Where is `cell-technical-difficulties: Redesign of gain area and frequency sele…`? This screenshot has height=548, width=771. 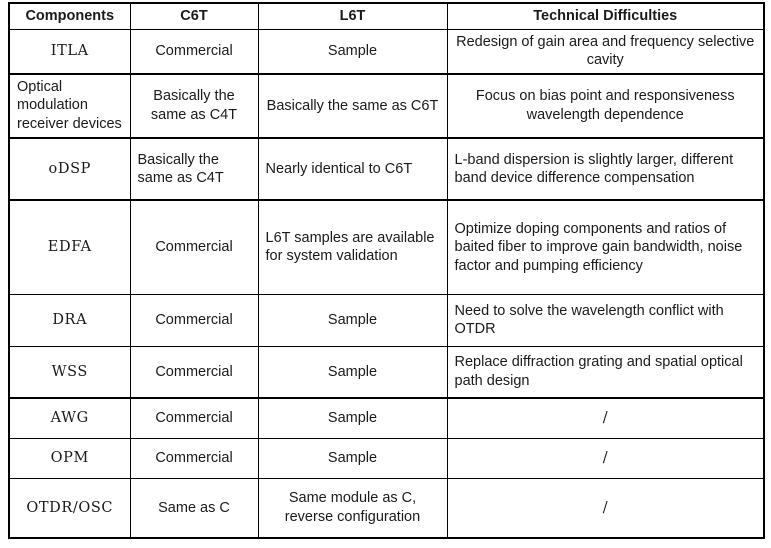
cell-technical-difficulties: Redesign of gain area and frequency sele… is located at coordinates (605, 51).